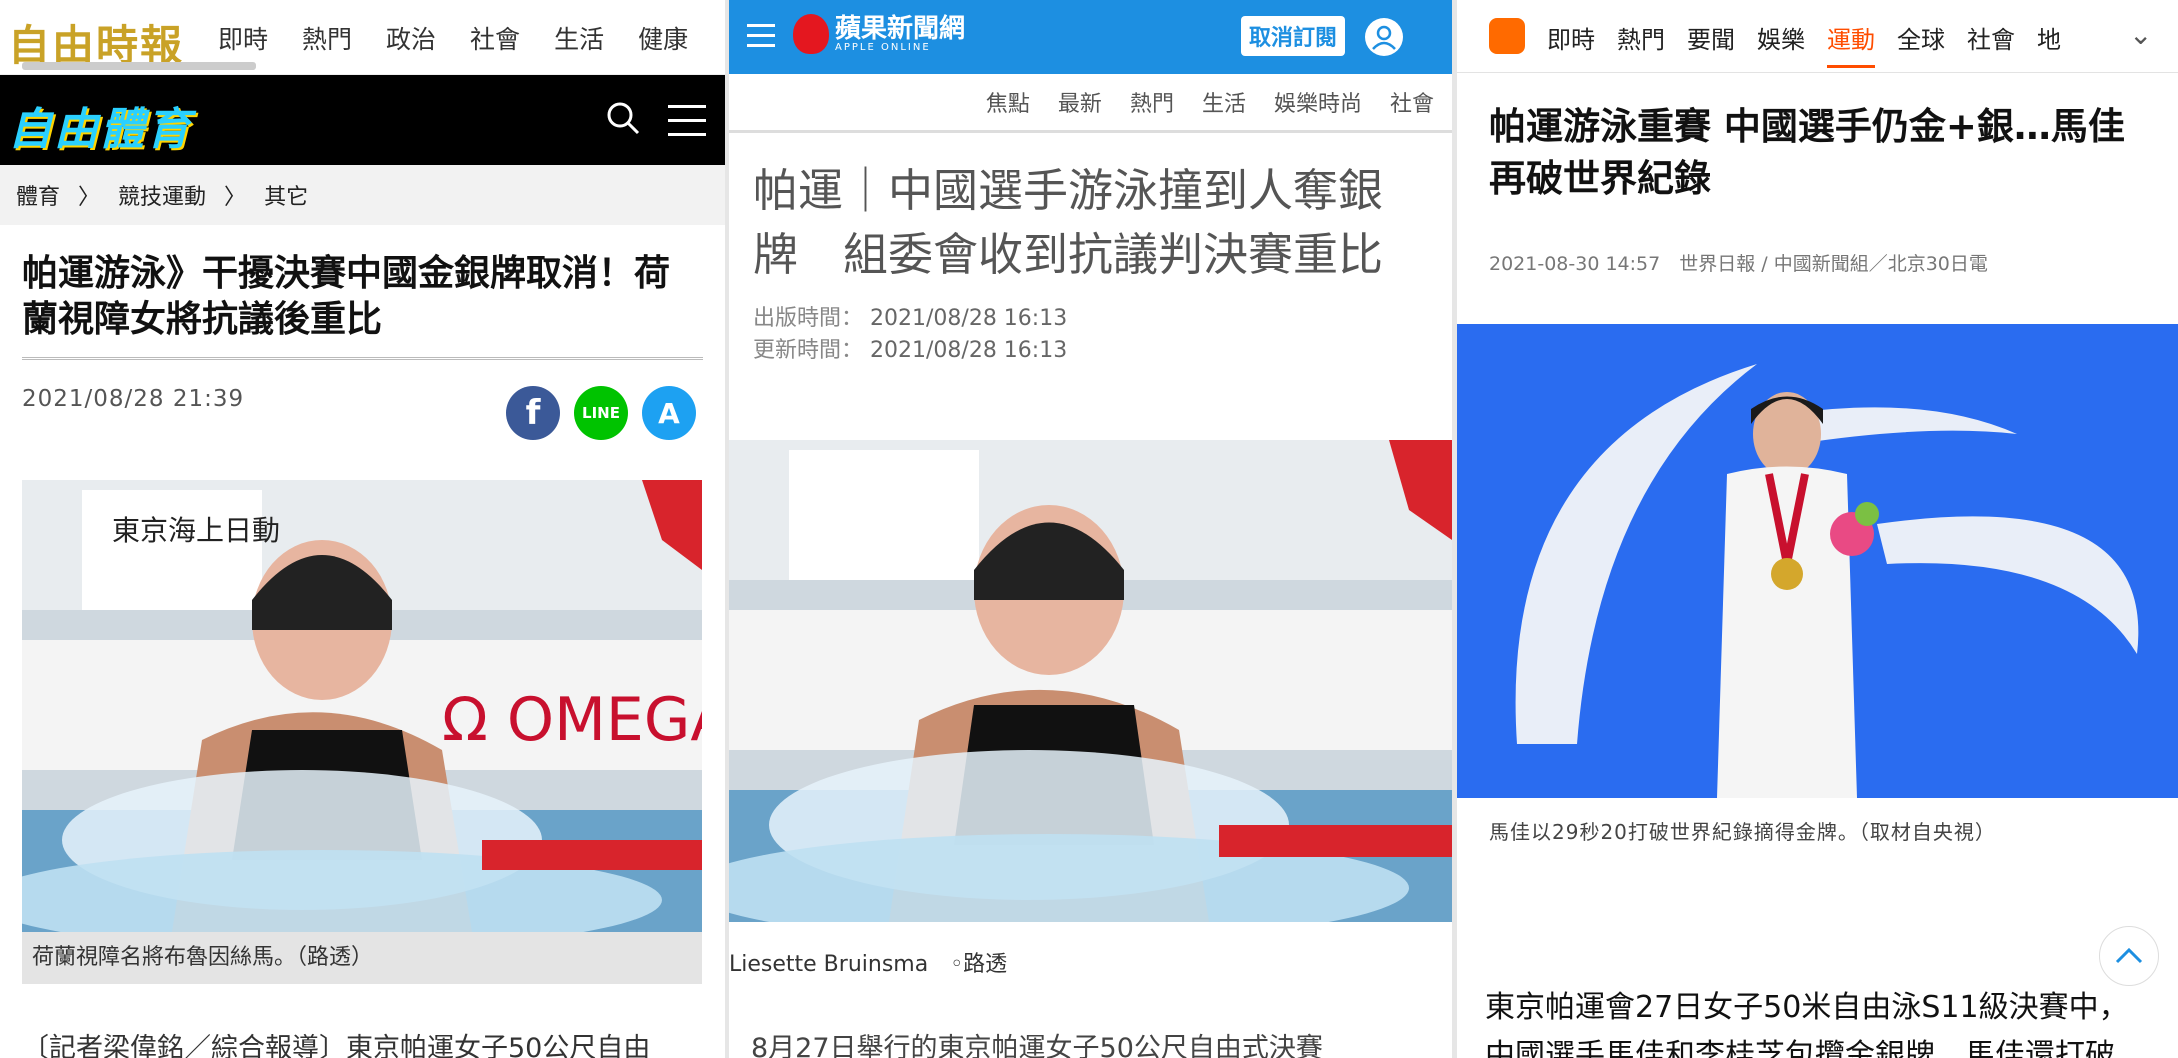 The width and height of the screenshot is (2178, 1058). I want to click on nav-item: 最新, so click(1080, 102).